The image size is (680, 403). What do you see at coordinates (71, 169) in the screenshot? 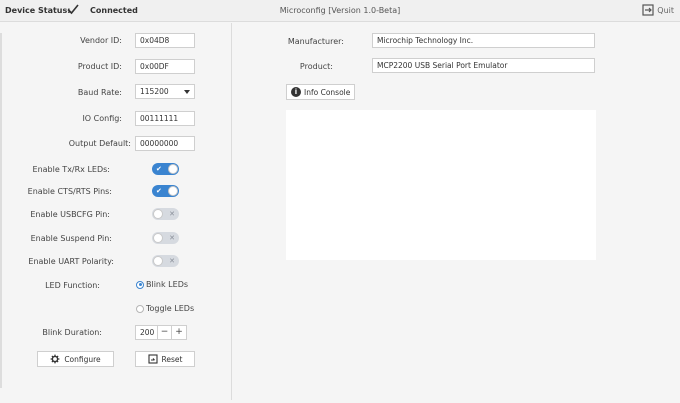
I see `toggle-label-tx-rx-leds: Enable Tx/Rx LEDs:` at bounding box center [71, 169].